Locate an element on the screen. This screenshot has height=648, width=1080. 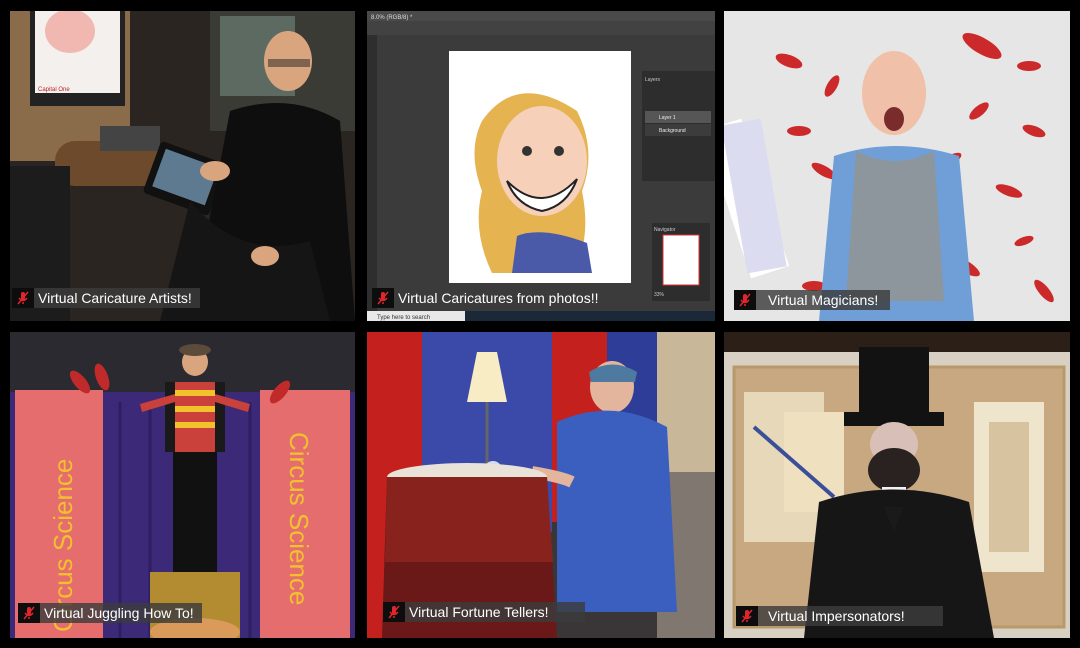
layer-name-1: Layer 1 is located at coordinates (667, 118).